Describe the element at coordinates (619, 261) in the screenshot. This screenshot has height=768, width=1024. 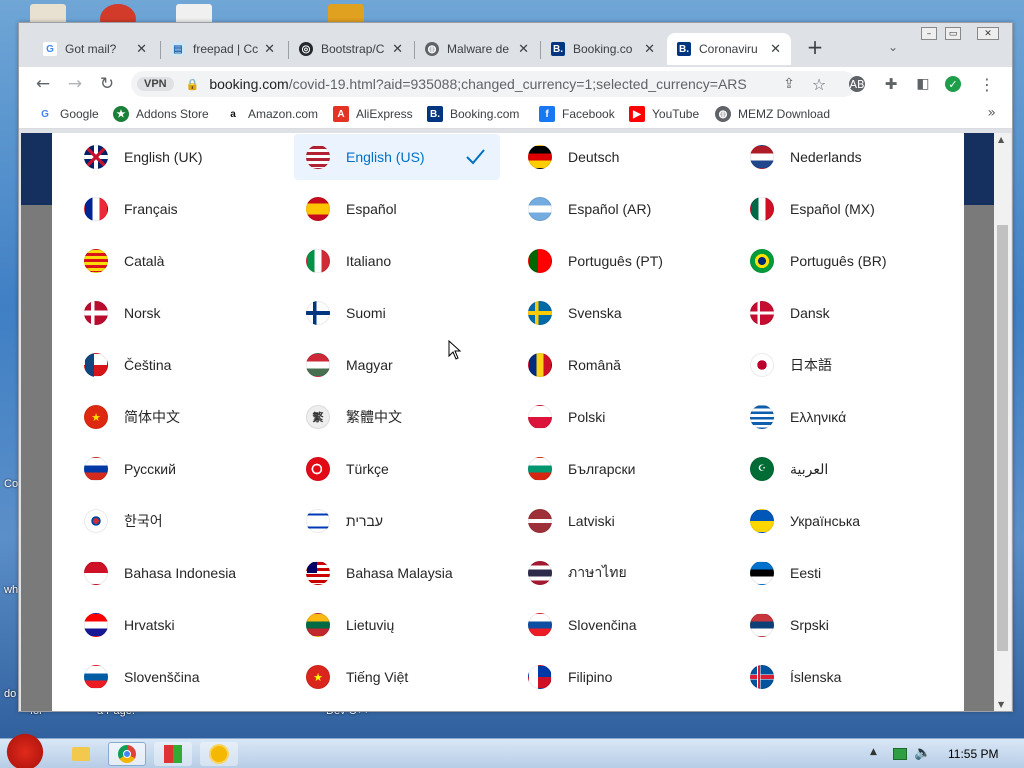
I see `language-option-pt: Português (PT)` at that location.